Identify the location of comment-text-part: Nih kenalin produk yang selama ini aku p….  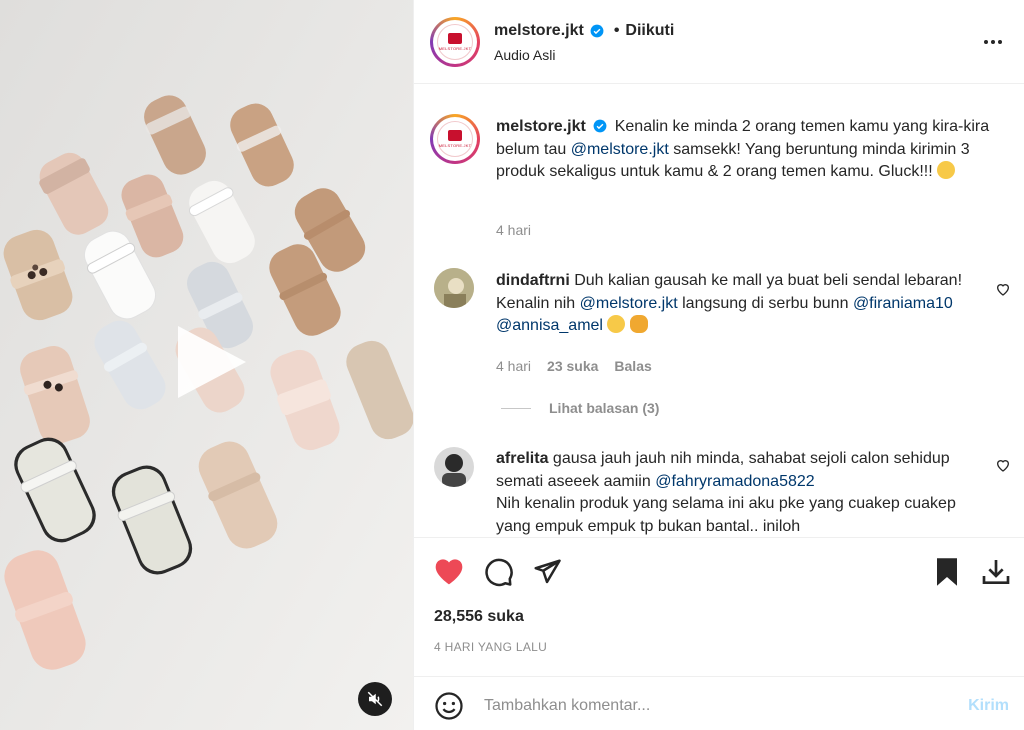
(726, 515).